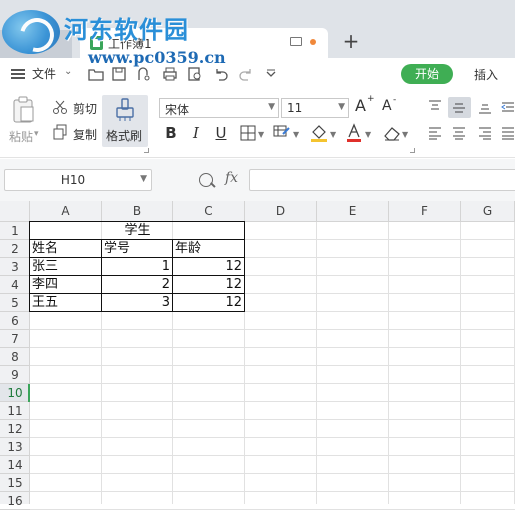 The image size is (515, 510). What do you see at coordinates (392, 133) in the screenshot?
I see `eraser-icon` at bounding box center [392, 133].